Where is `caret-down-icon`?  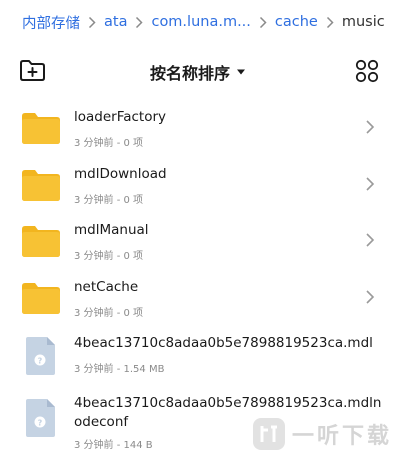
caret-down-icon is located at coordinates (241, 72).